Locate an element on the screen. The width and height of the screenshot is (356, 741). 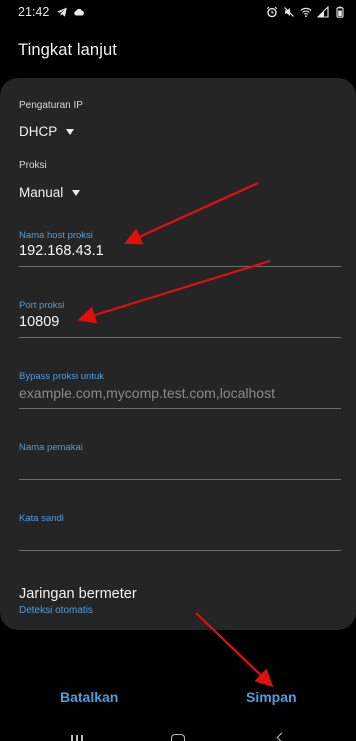
username-label: Nama pemakai is located at coordinates (51, 447).